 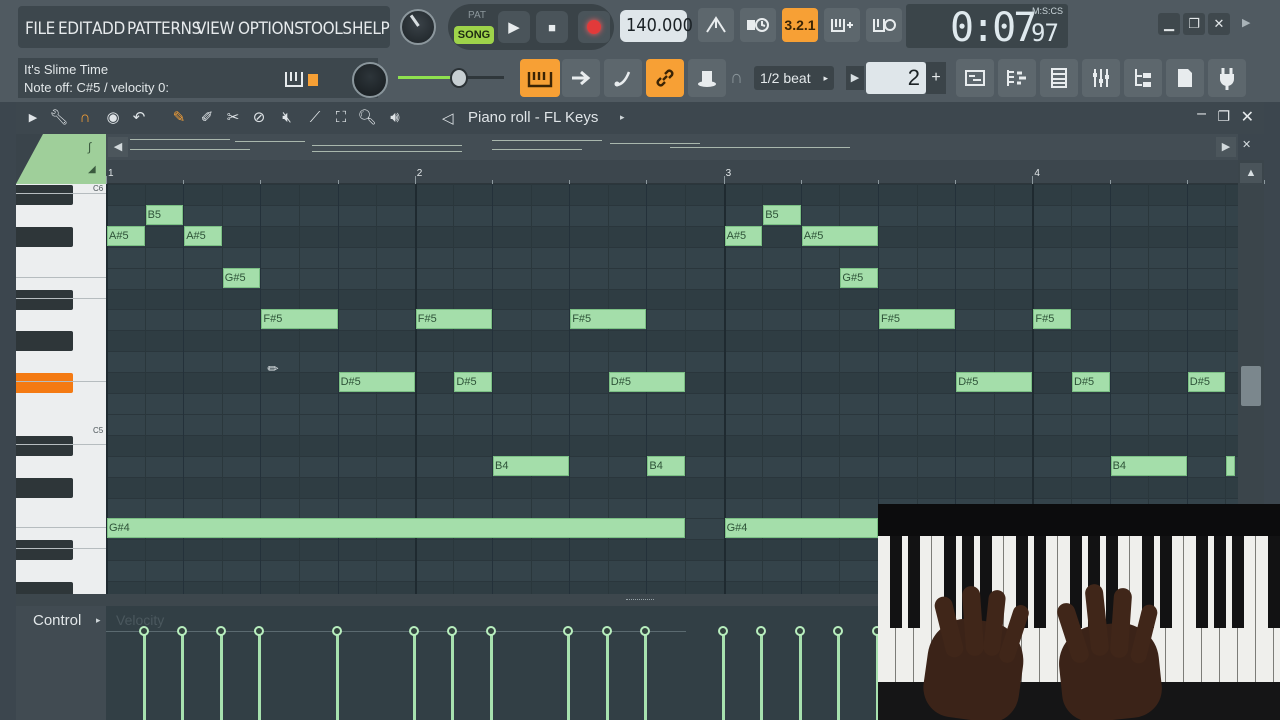 I want to click on channel-rack-icon, so click(x=1059, y=78).